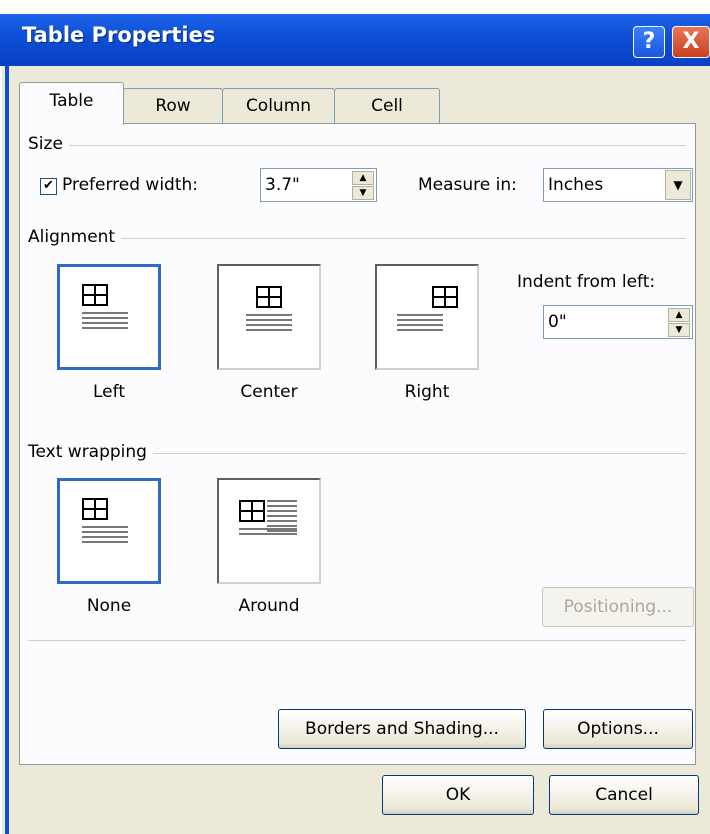  I want to click on tab-row-label: Row, so click(173, 106).